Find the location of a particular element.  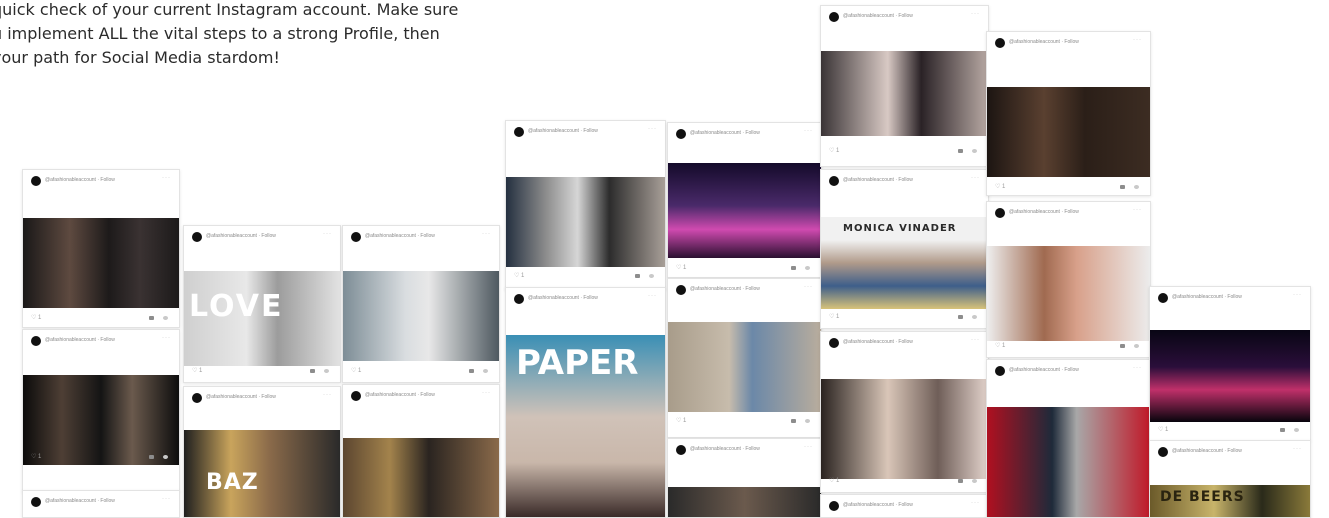

instagram-post-card: @afashionableaccount · Follow ··· BAZ is located at coordinates (262, 452).